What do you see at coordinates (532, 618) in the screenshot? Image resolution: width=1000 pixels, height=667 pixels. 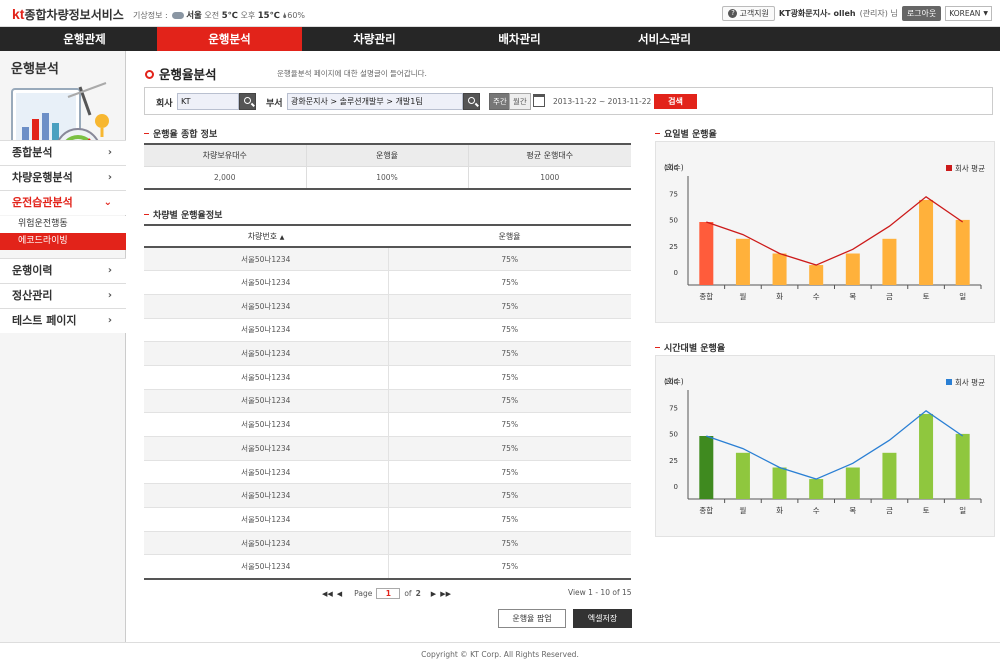 I see `rate-popup-button: 운행율 팝업` at bounding box center [532, 618].